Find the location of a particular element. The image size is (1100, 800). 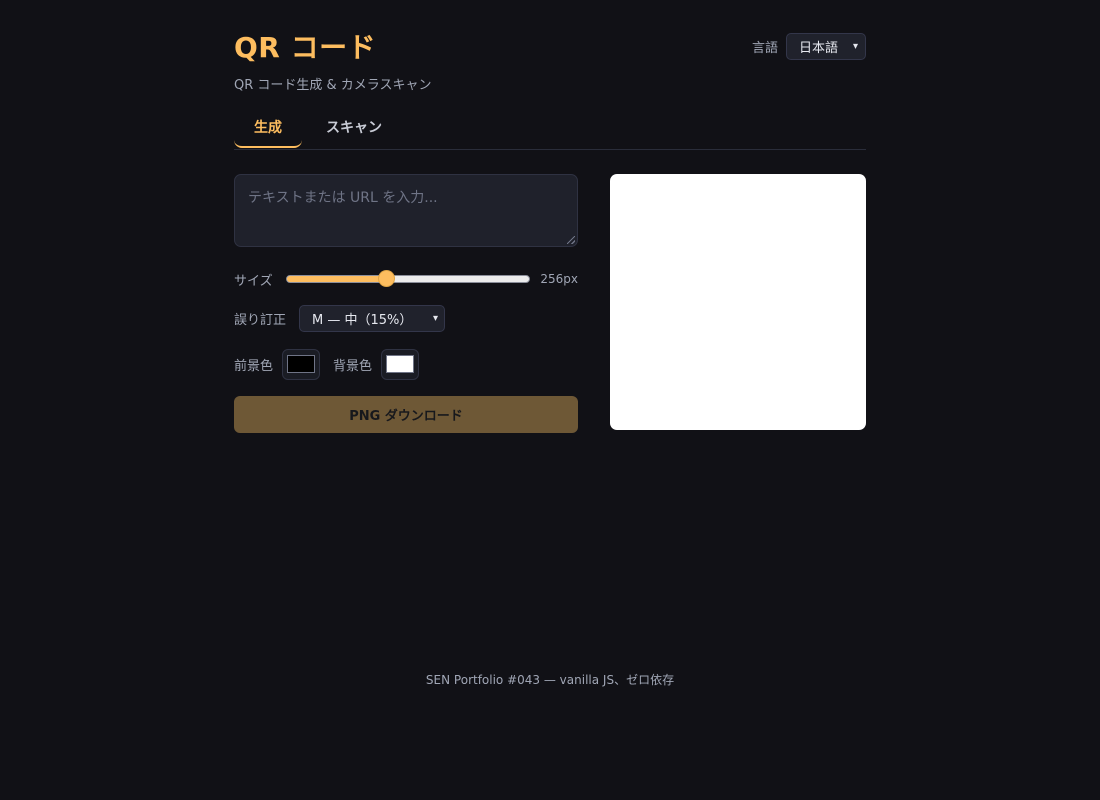

foreground-color-swatch is located at coordinates (301, 364).